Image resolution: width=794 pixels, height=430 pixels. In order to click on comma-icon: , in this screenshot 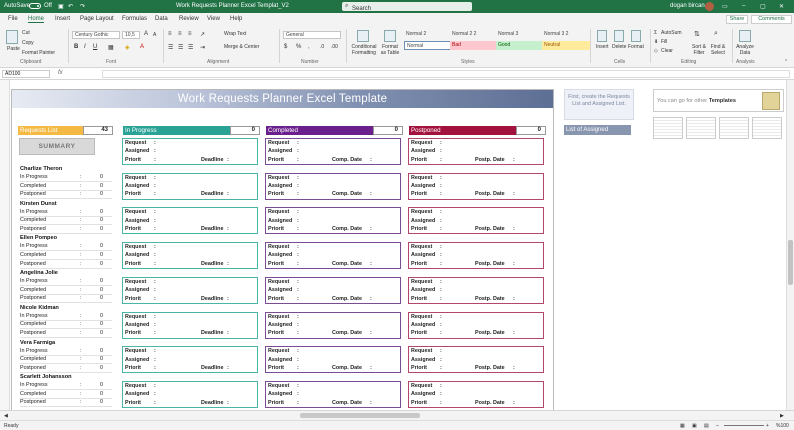, I will do `click(309, 47)`.